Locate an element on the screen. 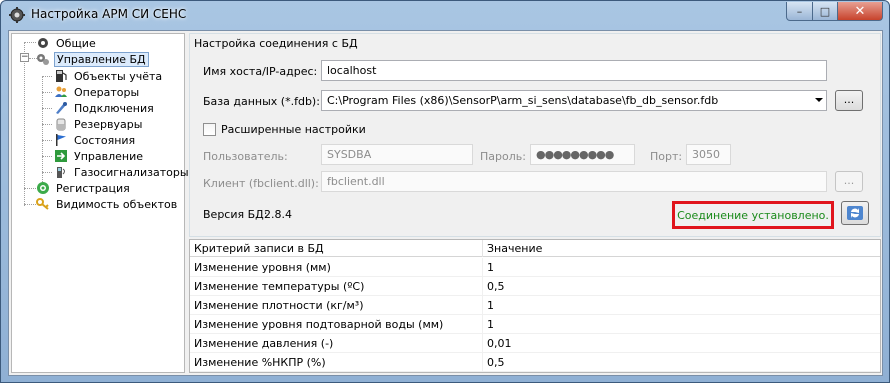 The height and width of the screenshot is (383, 890). tree-item-connections: Подключения is located at coordinates (105, 108).